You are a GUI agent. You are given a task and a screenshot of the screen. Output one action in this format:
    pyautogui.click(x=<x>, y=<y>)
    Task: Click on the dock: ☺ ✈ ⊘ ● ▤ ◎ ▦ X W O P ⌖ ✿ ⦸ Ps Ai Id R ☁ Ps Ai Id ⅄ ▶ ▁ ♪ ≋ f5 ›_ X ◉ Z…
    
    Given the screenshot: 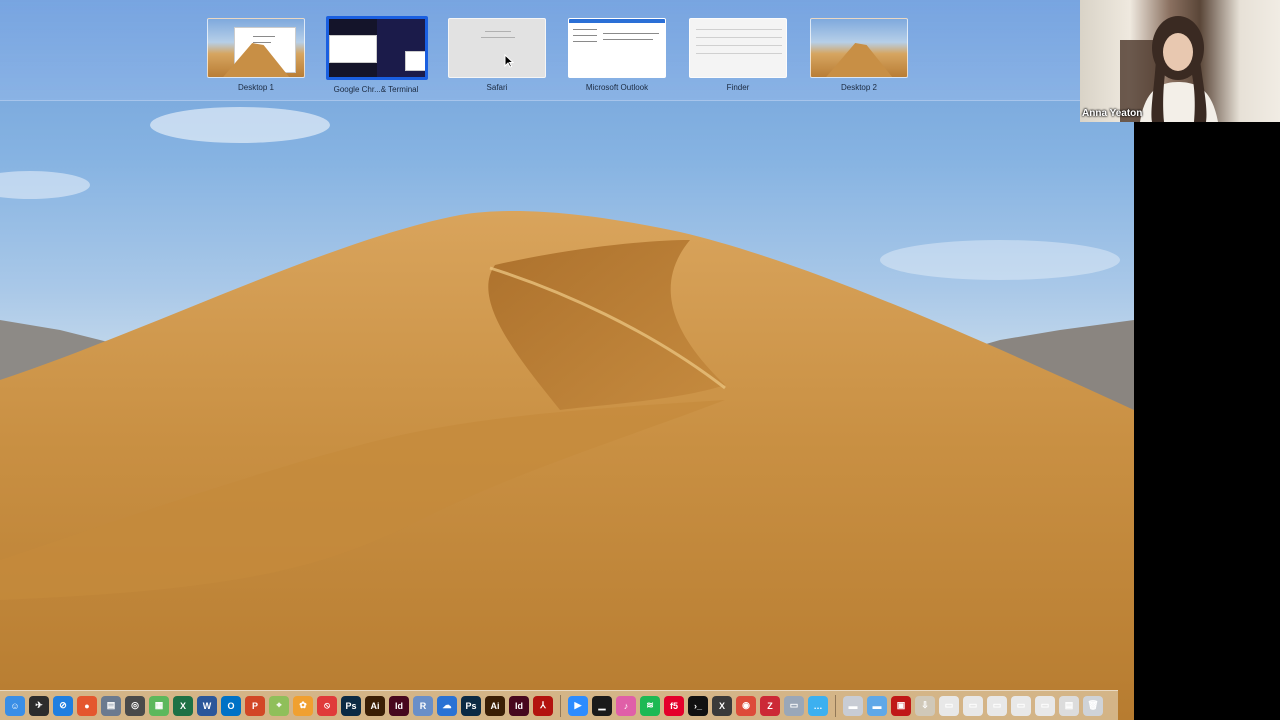 What is the action you would take?
    pyautogui.click(x=559, y=705)
    